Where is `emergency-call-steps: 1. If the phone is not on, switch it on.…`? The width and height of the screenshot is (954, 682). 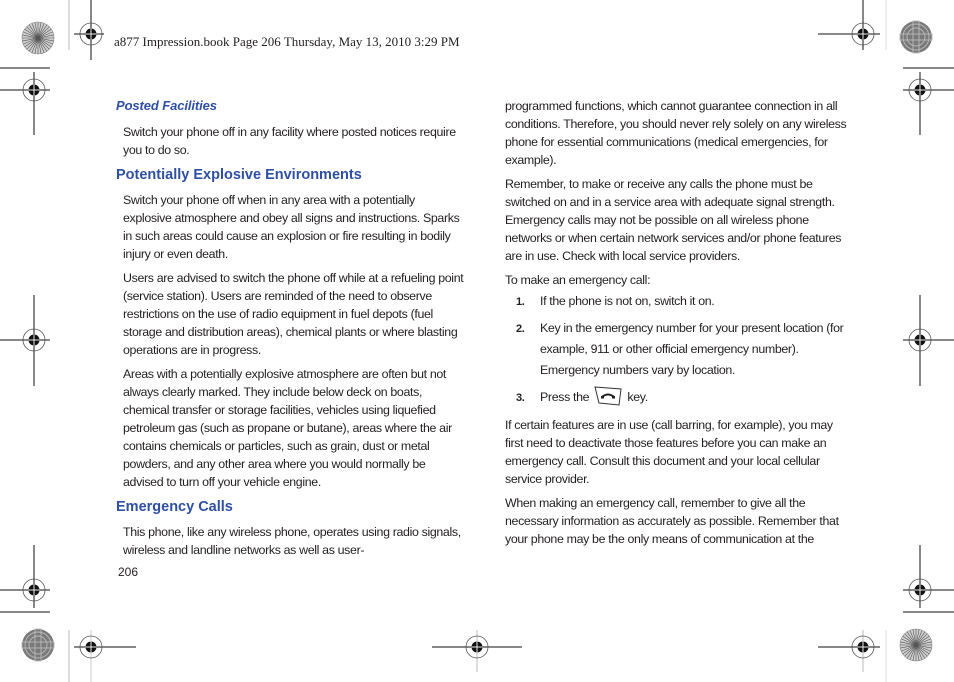 emergency-call-steps: 1. If the phone is not on, switch it on.… is located at coordinates (677, 350).